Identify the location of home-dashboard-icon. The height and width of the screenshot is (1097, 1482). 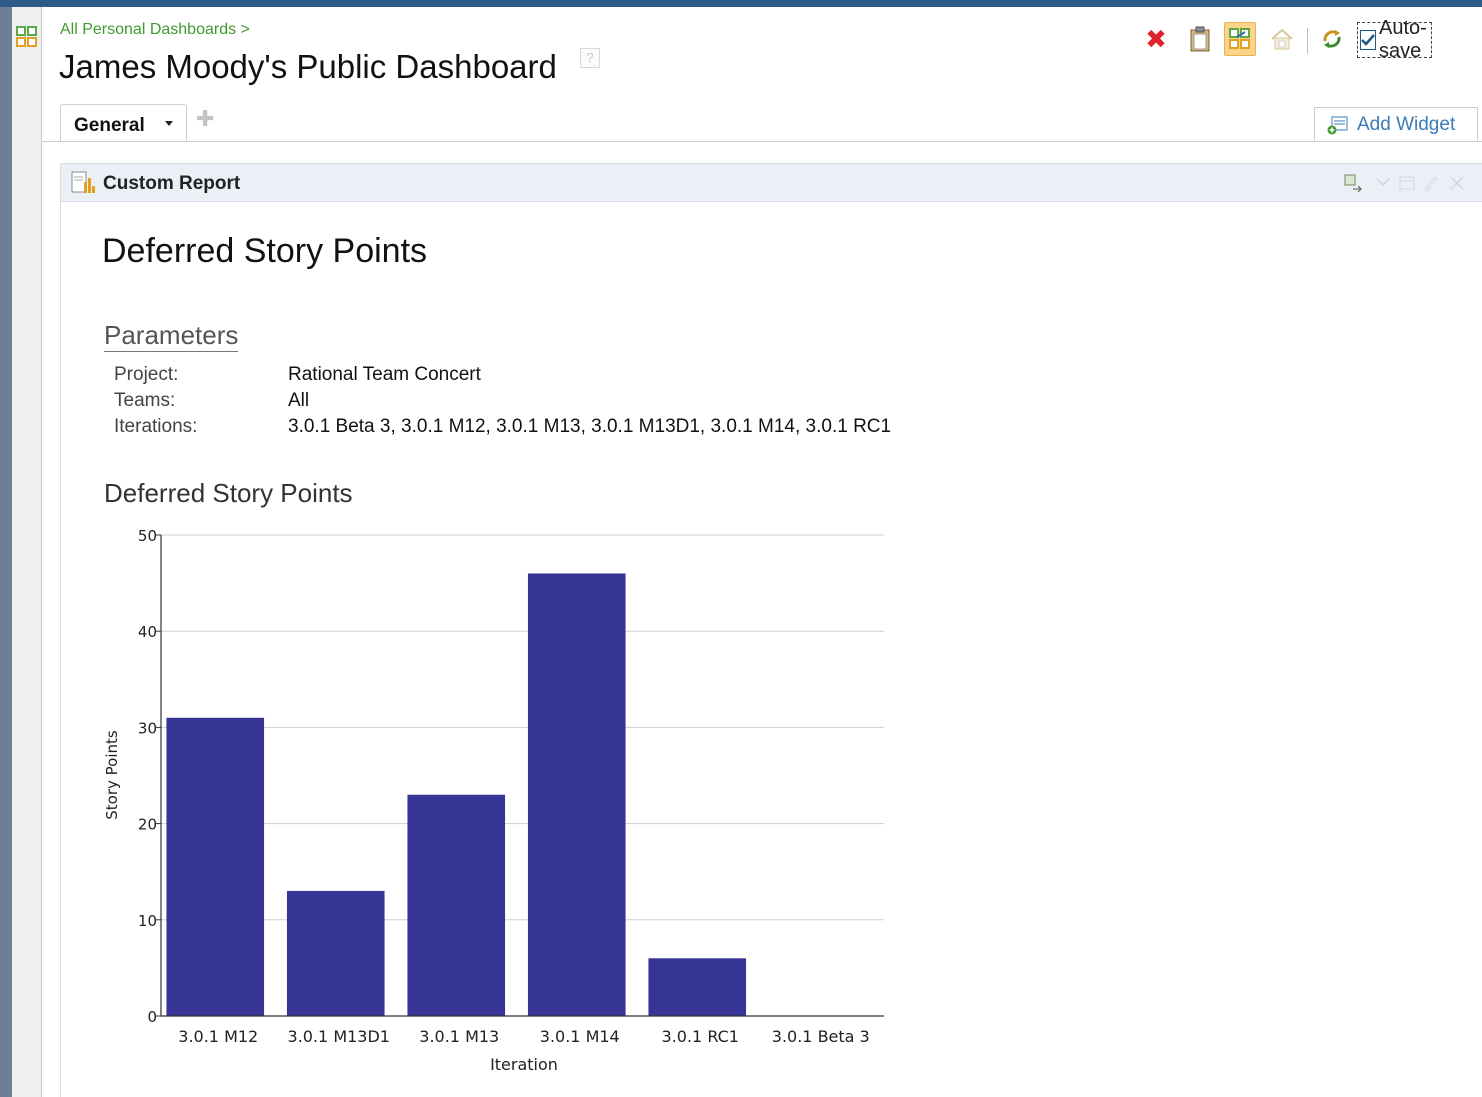
(1282, 39).